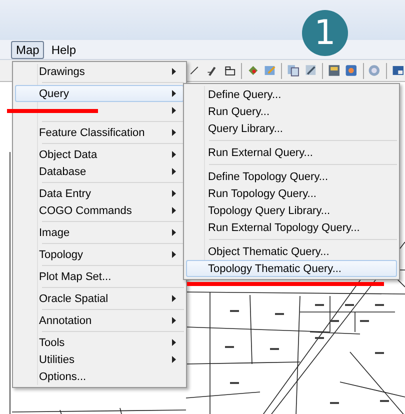 The width and height of the screenshot is (405, 414). What do you see at coordinates (99, 154) in the screenshot?
I see `menu-item: Object Data` at bounding box center [99, 154].